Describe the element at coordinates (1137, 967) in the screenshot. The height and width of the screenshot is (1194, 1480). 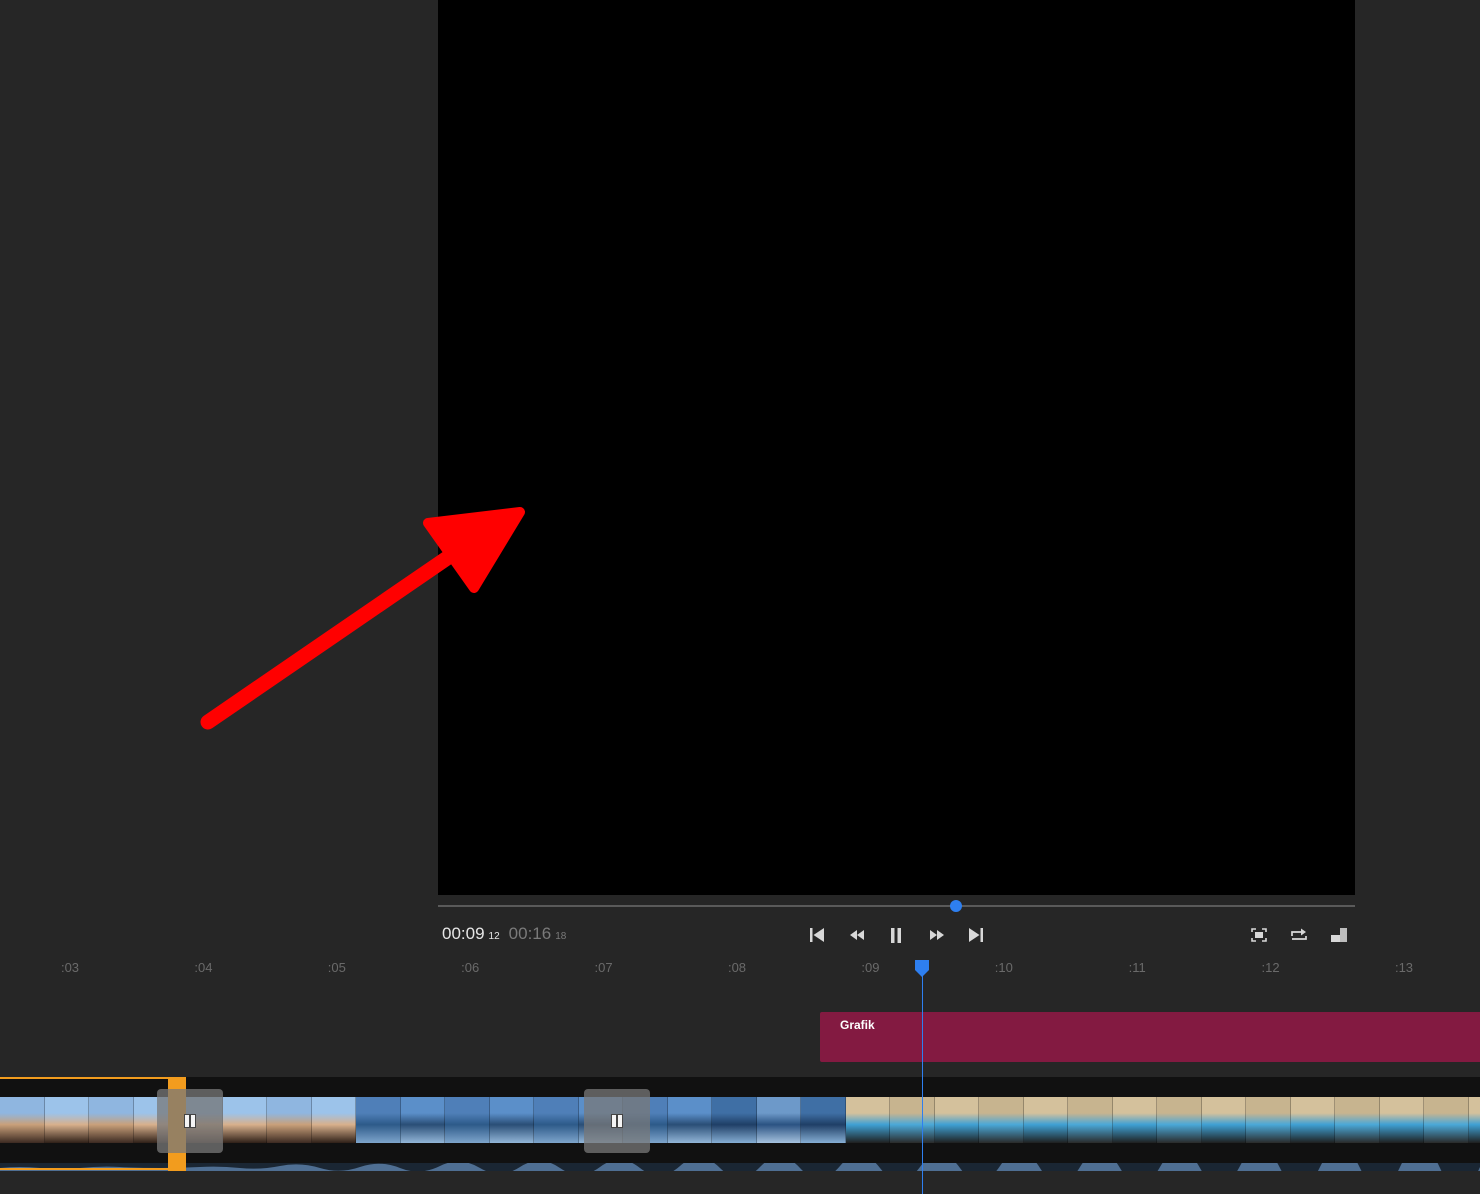
I see `ruler-tick: :11` at that location.